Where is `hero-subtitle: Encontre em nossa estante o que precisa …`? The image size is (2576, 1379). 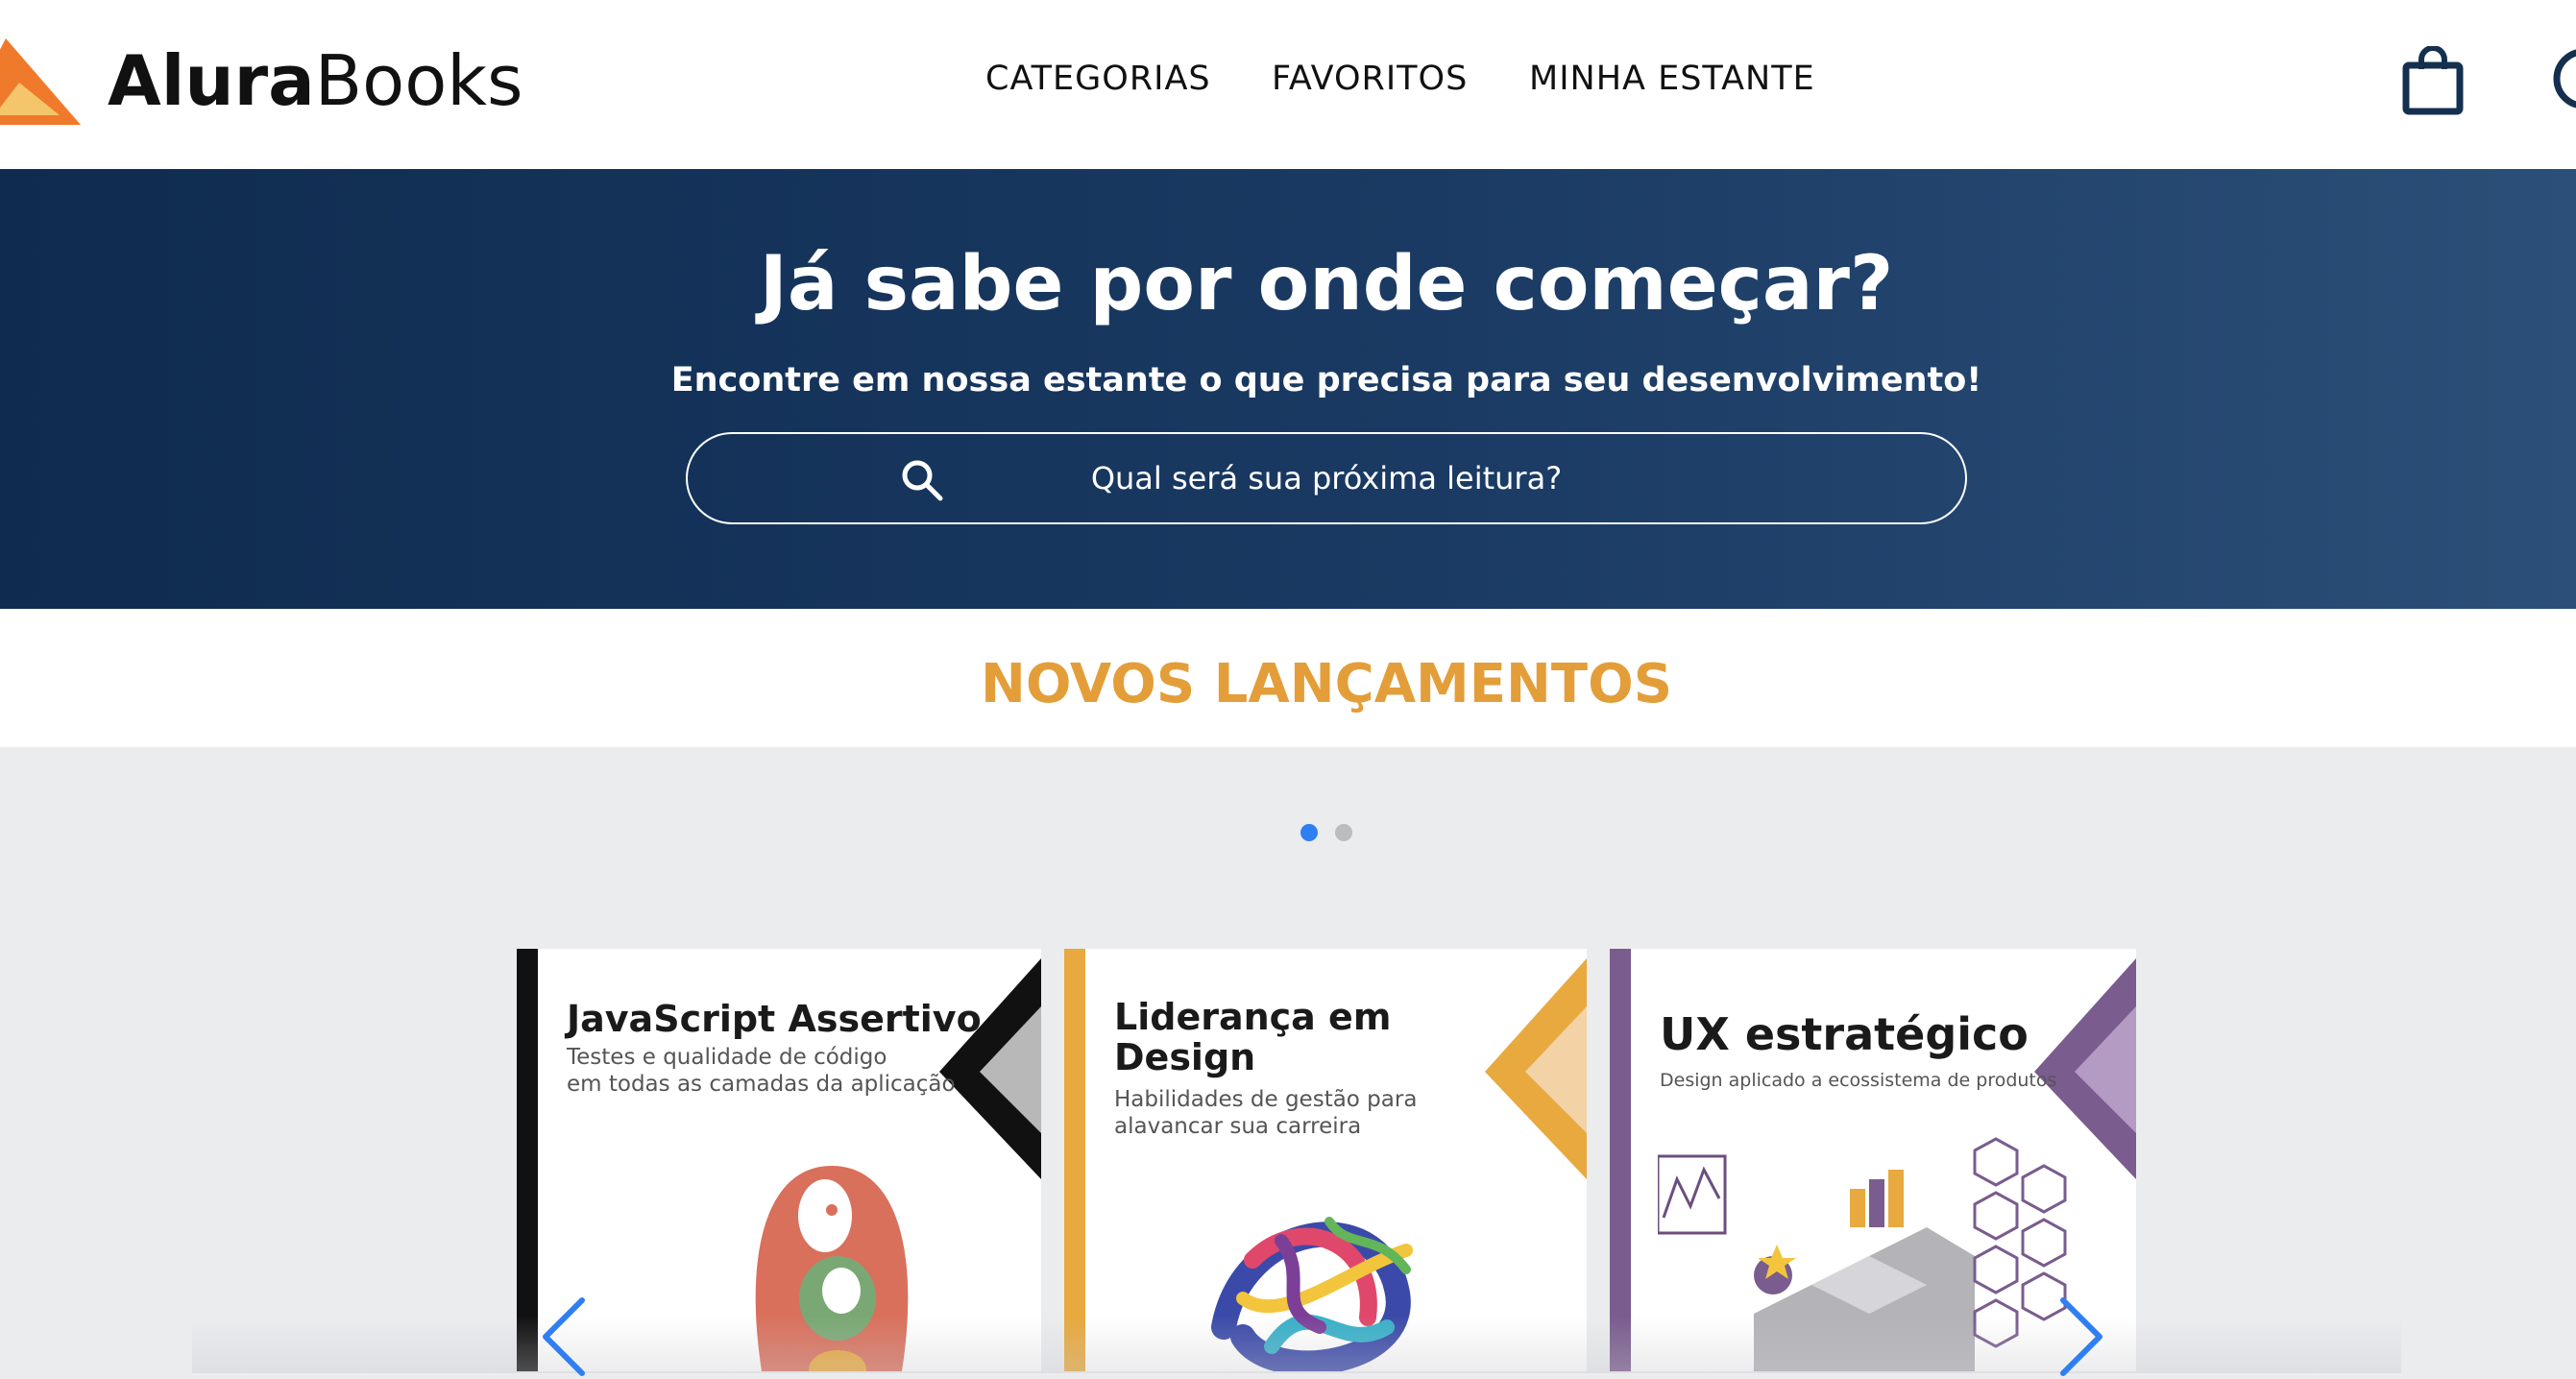 hero-subtitle: Encontre em nossa estante o que precisa … is located at coordinates (1326, 380).